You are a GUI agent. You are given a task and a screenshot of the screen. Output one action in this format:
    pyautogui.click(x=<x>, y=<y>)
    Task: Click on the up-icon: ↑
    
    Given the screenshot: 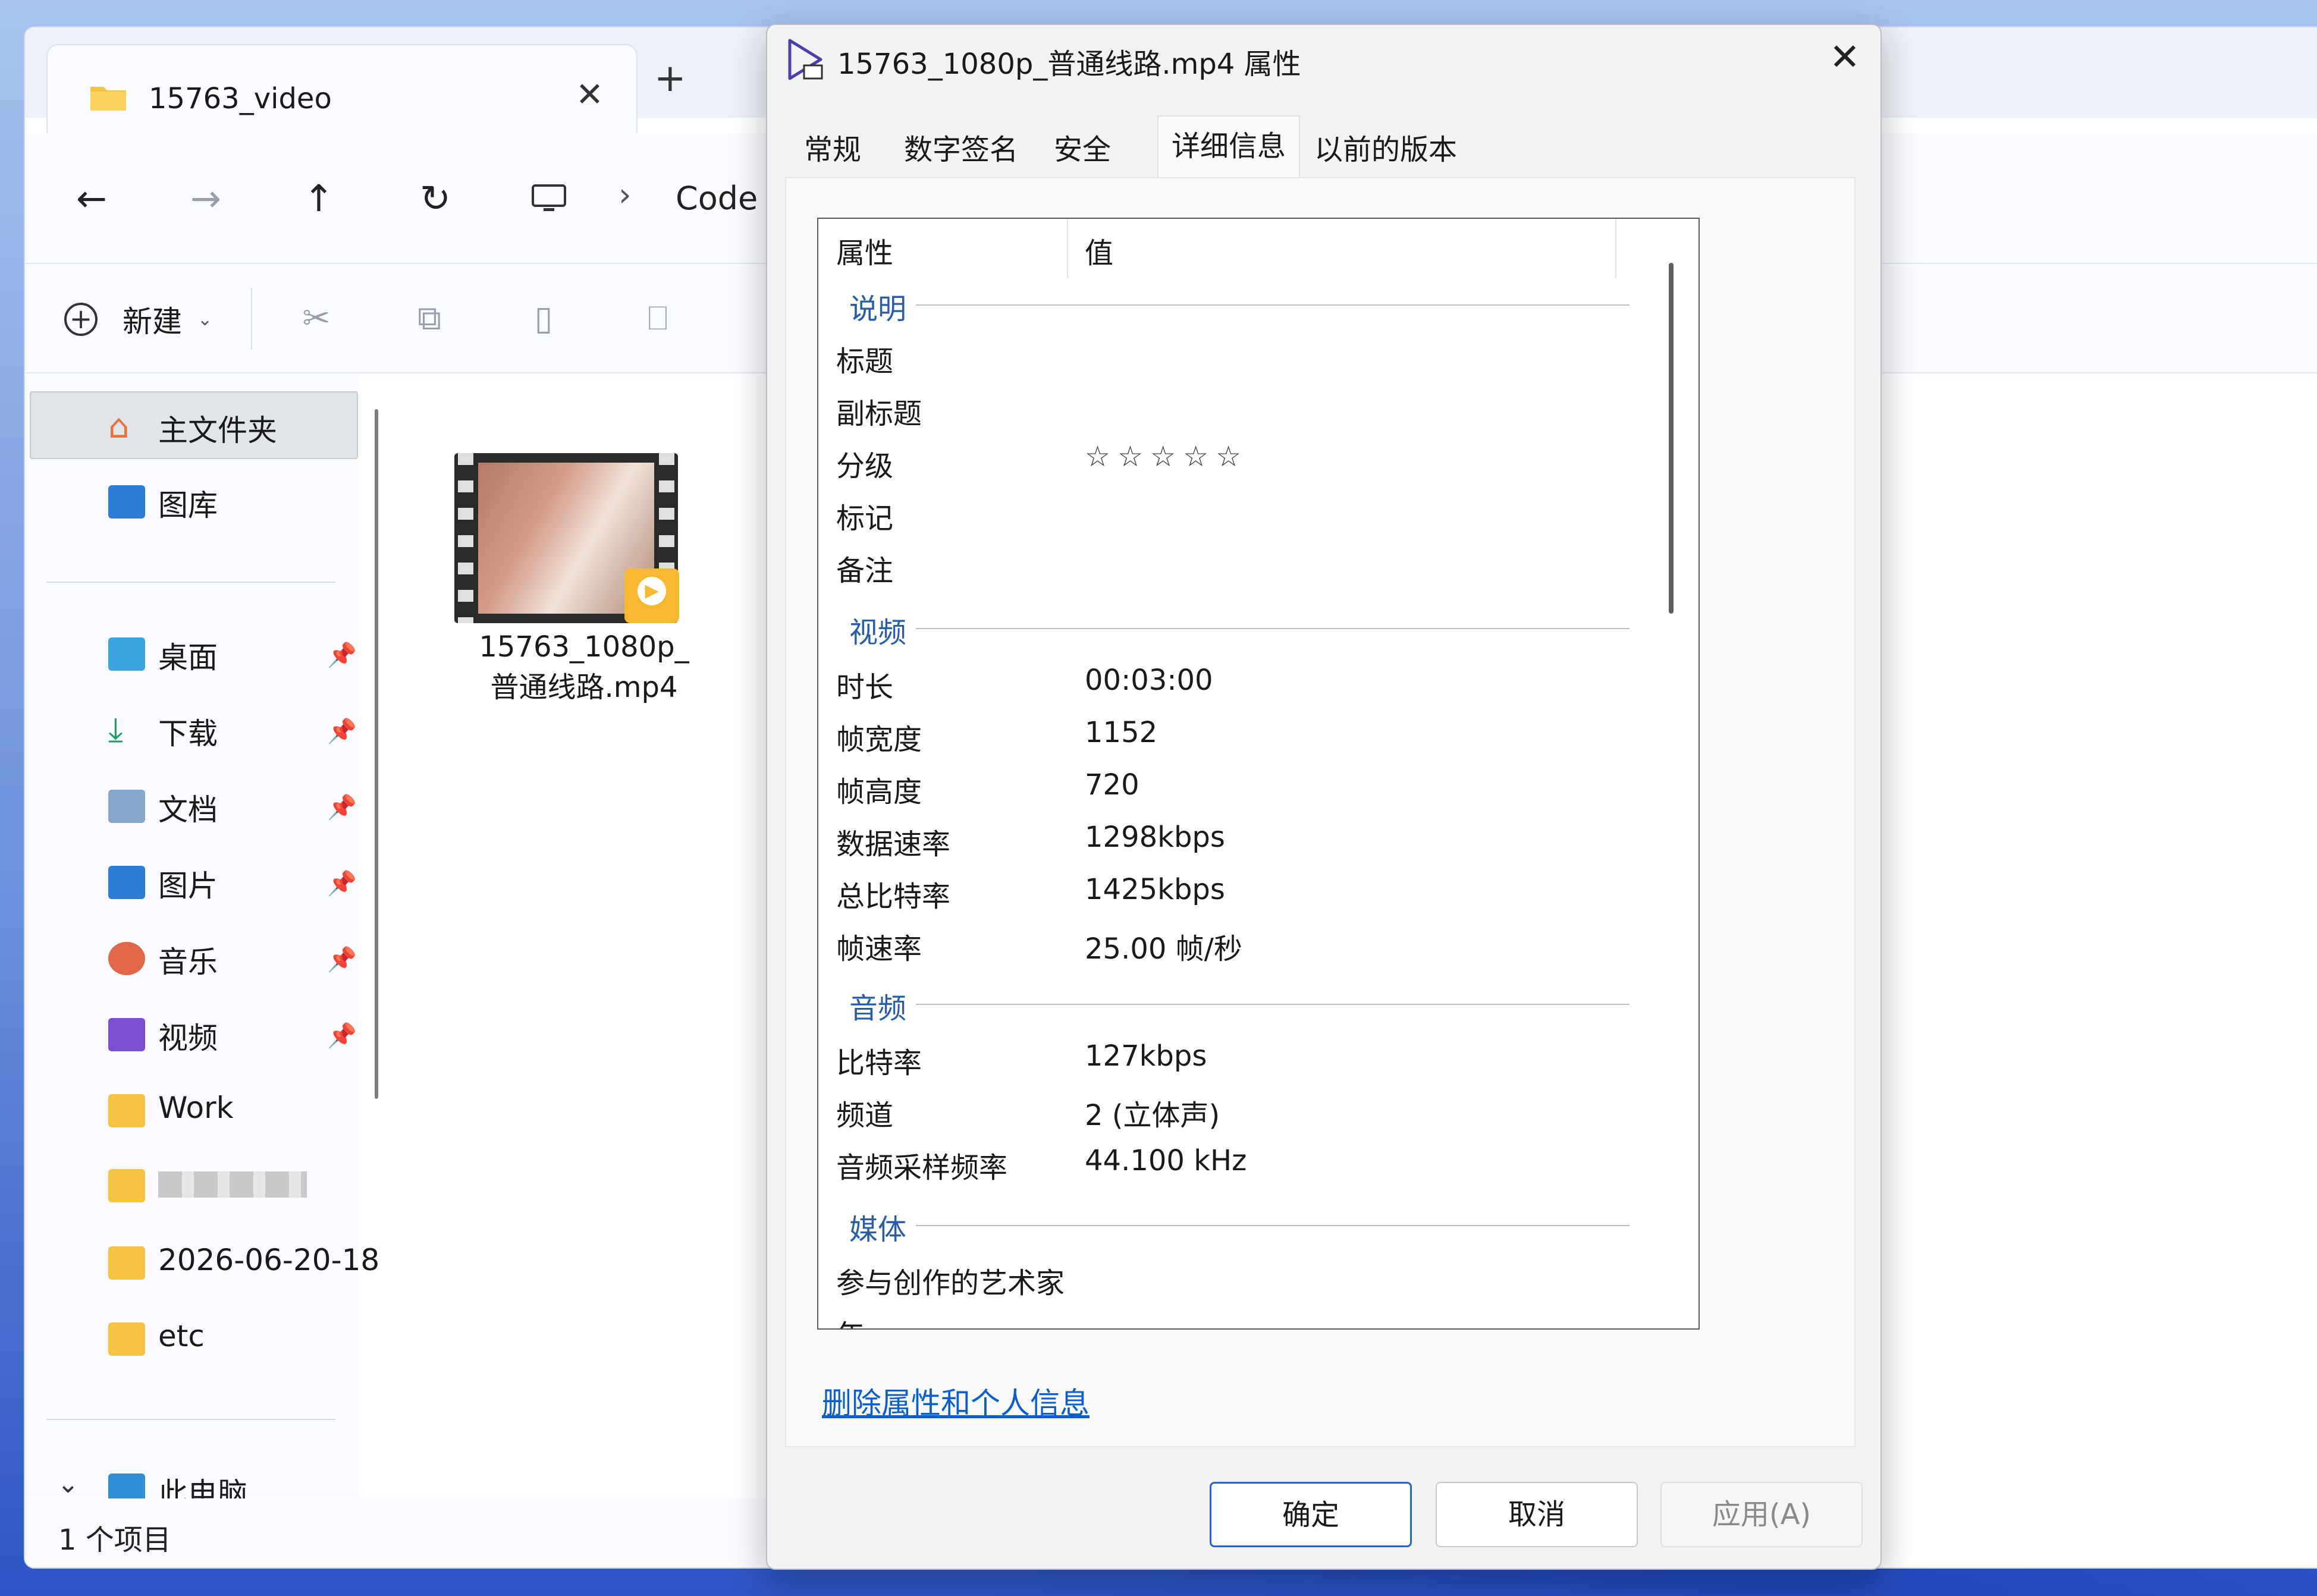 What is the action you would take?
    pyautogui.click(x=319, y=198)
    